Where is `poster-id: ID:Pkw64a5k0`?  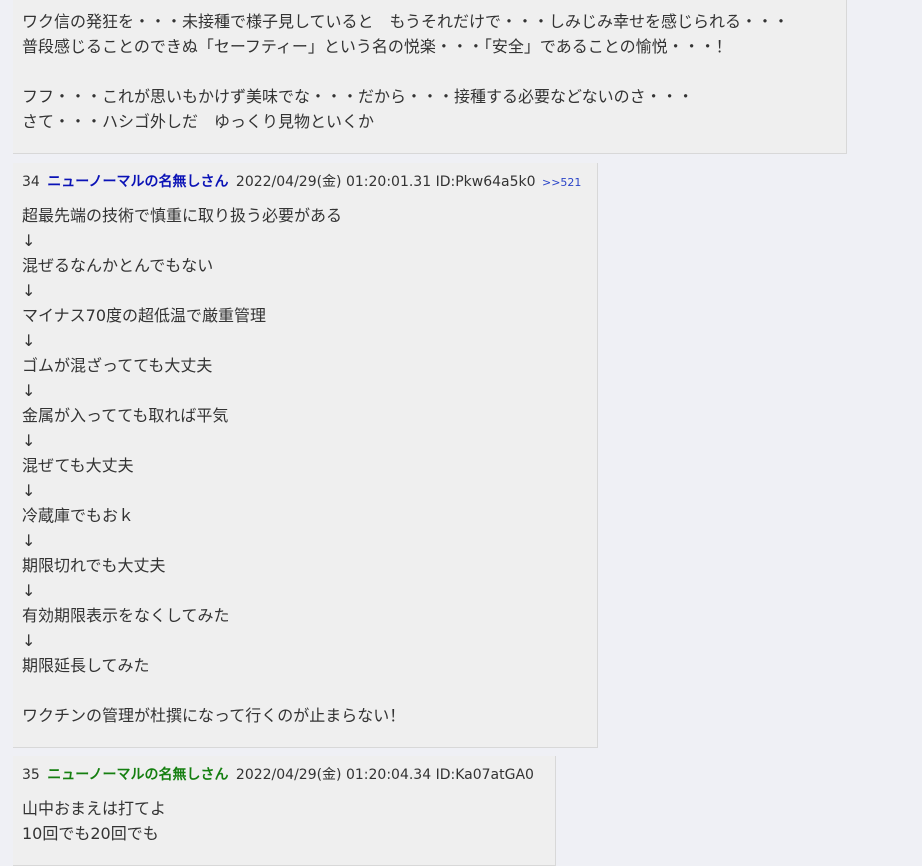
poster-id: ID:Pkw64a5k0 is located at coordinates (486, 182).